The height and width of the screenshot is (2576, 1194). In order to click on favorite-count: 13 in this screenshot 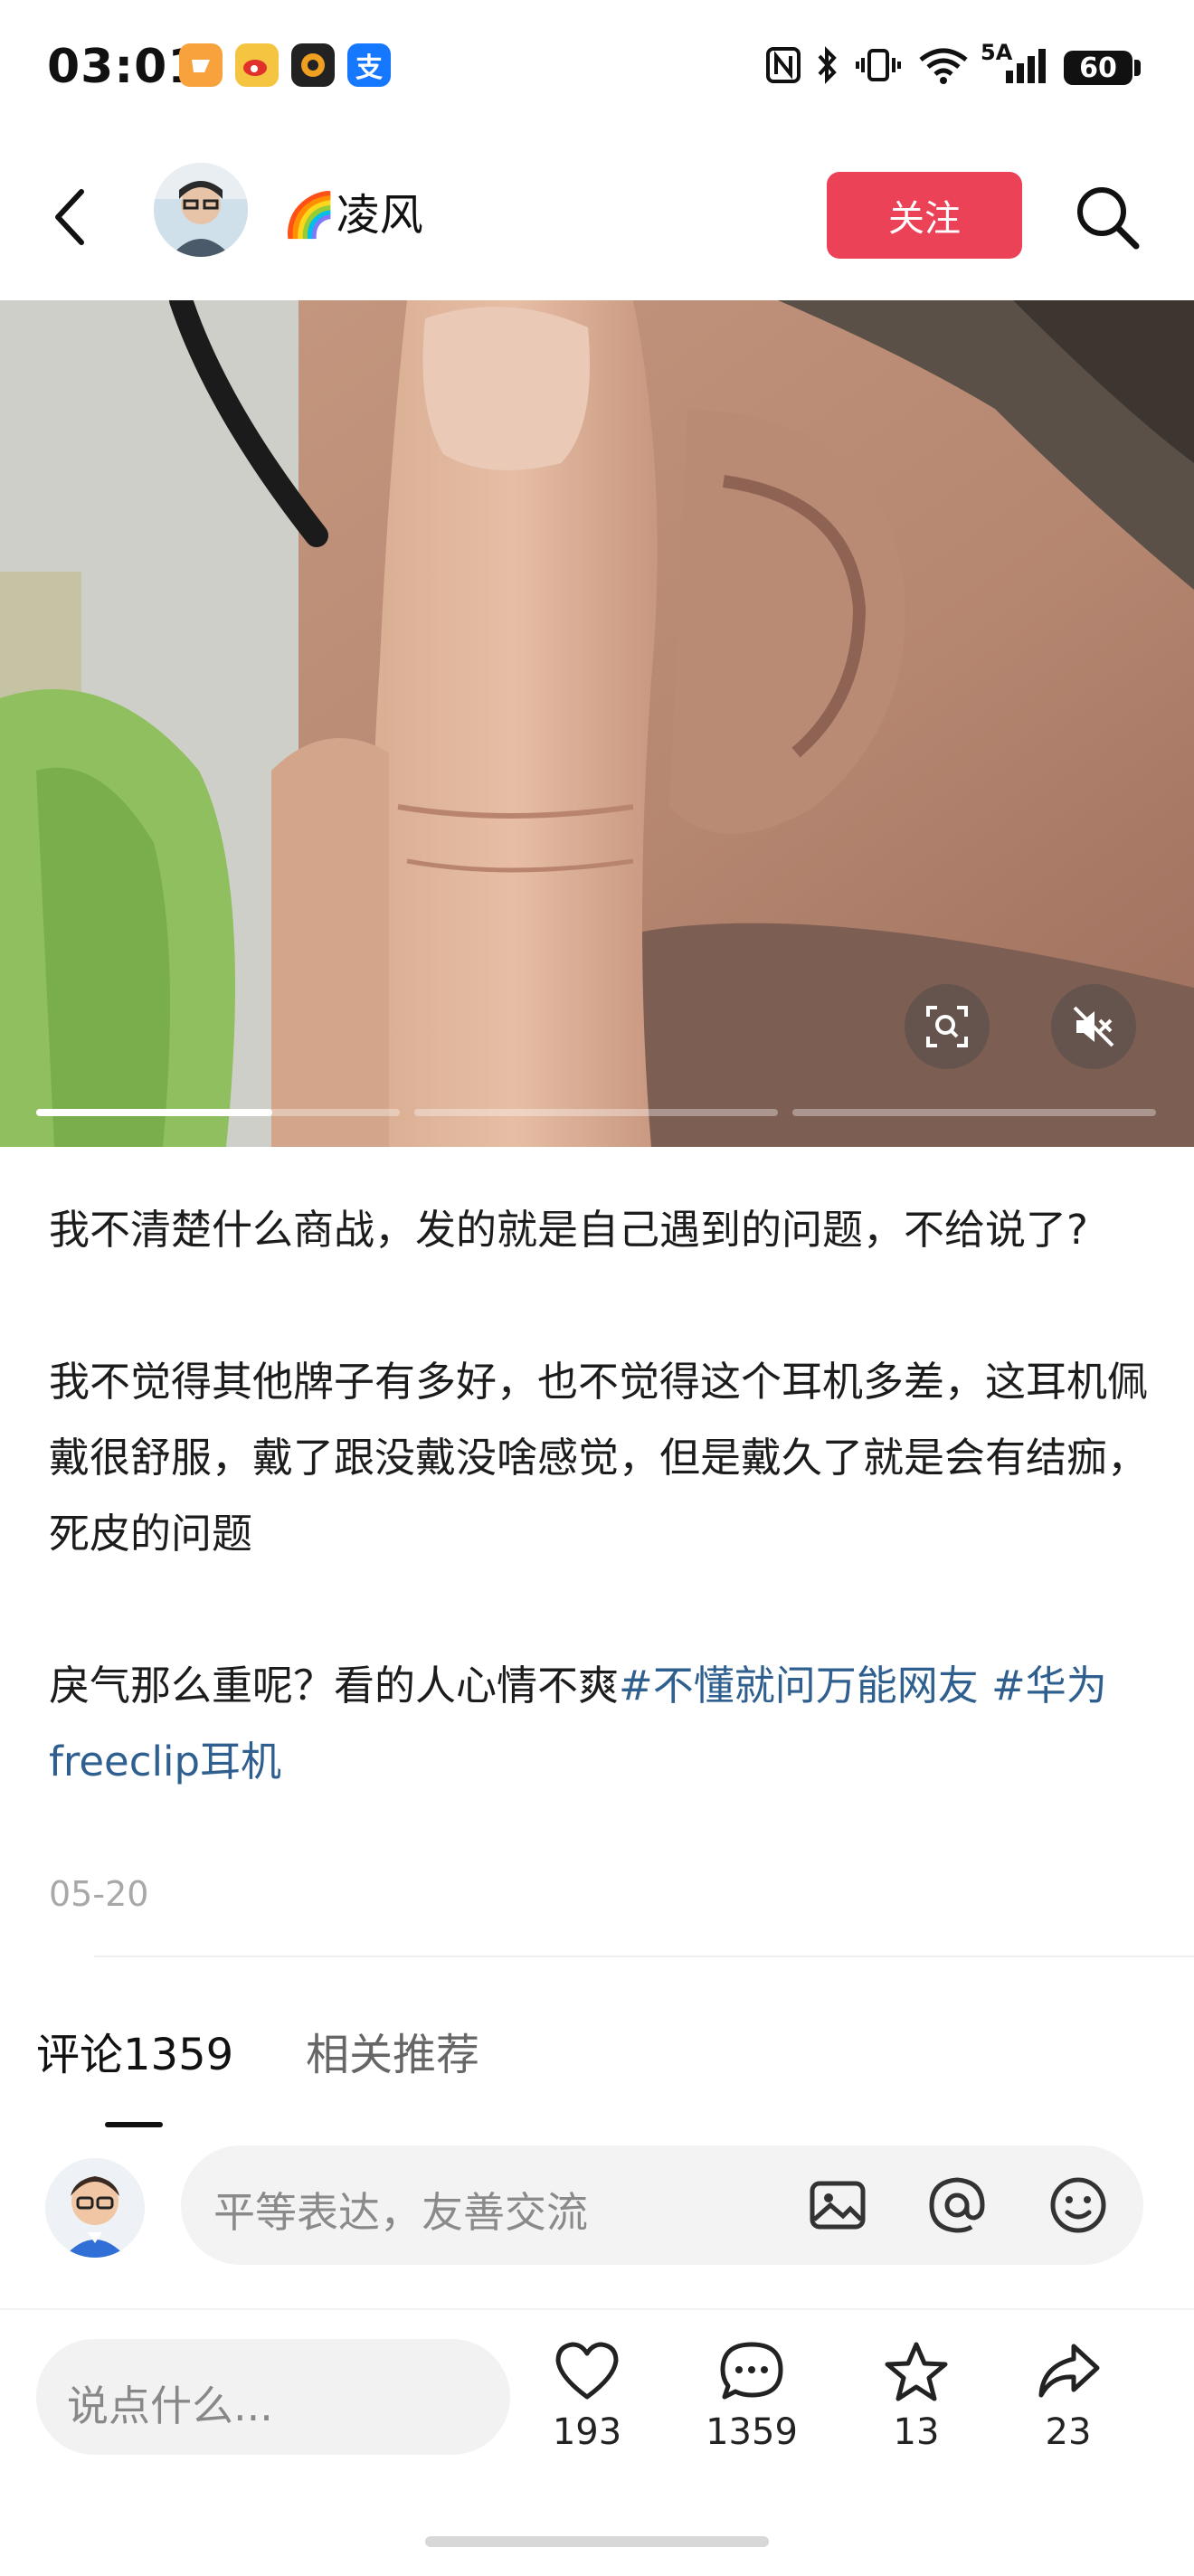, I will do `click(916, 2432)`.